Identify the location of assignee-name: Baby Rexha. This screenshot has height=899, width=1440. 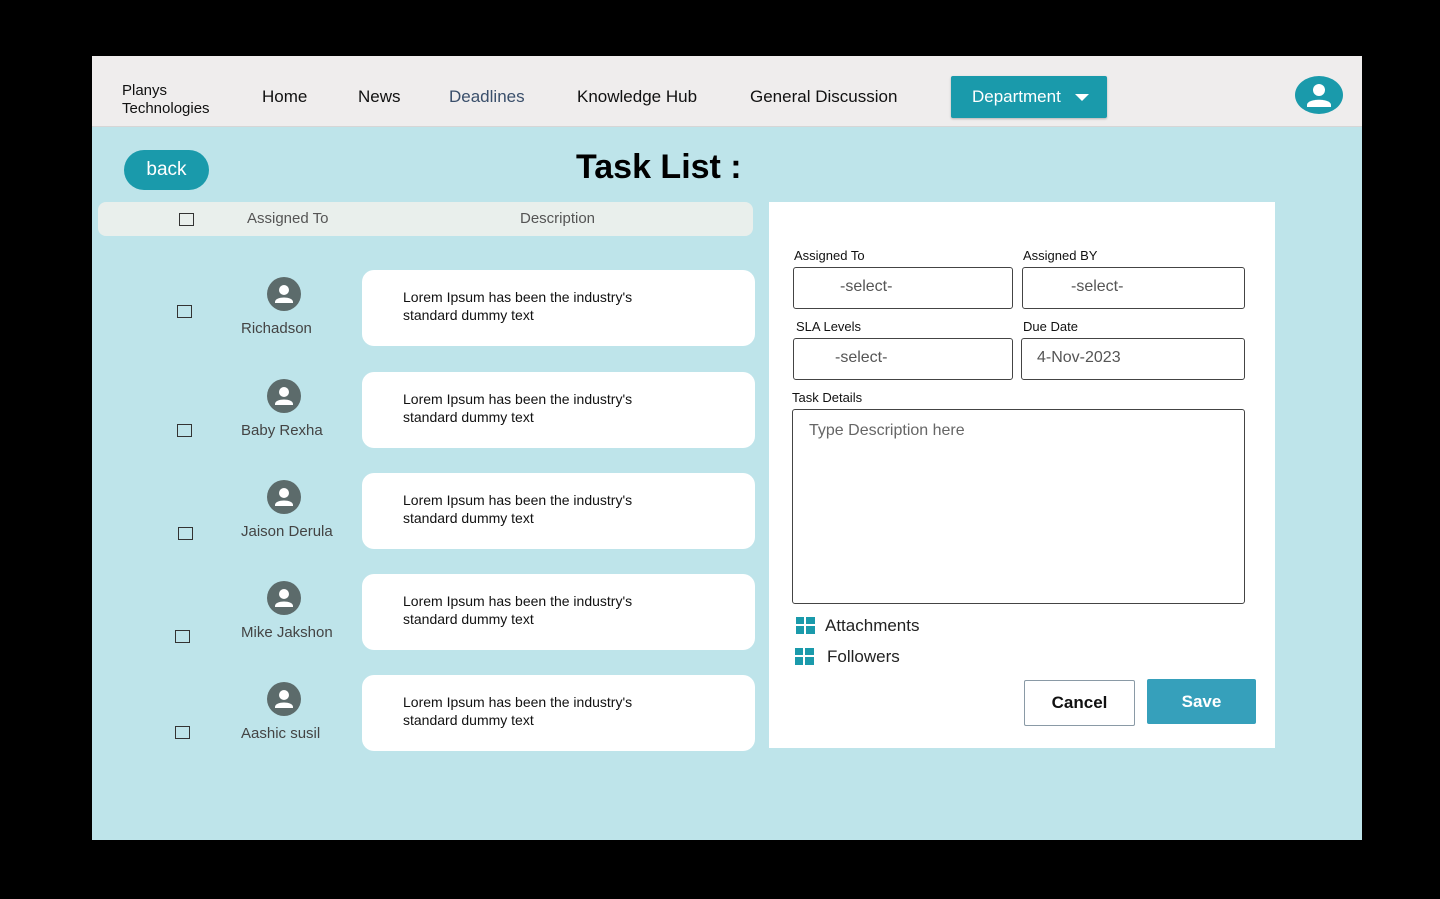
(282, 430).